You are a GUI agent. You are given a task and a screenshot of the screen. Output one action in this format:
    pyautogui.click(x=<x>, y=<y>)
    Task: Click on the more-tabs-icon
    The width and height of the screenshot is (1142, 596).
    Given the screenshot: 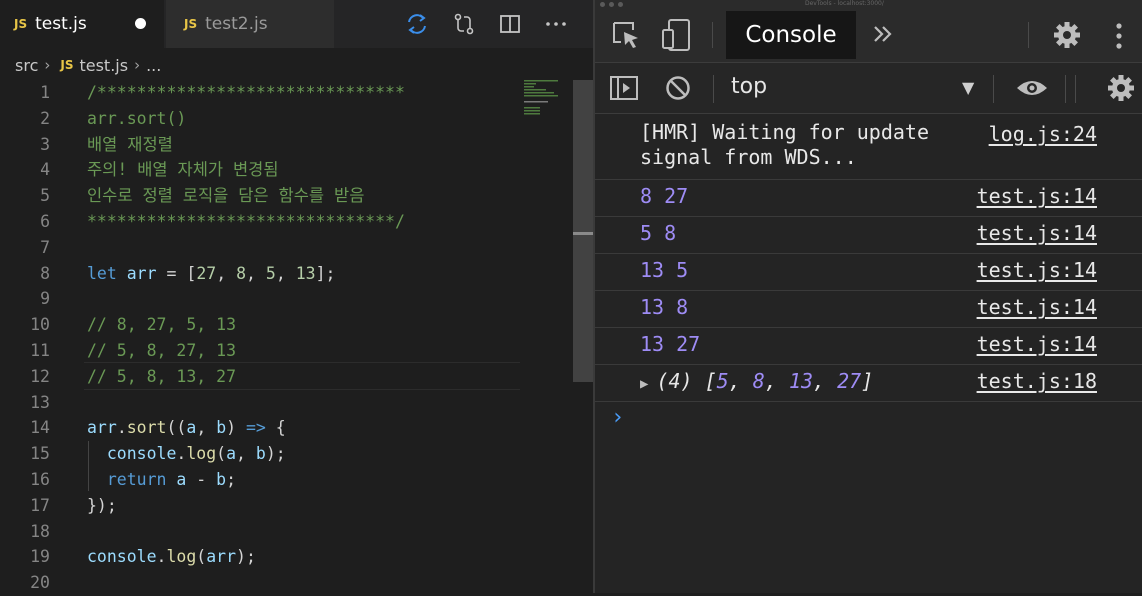 What is the action you would take?
    pyautogui.click(x=883, y=34)
    